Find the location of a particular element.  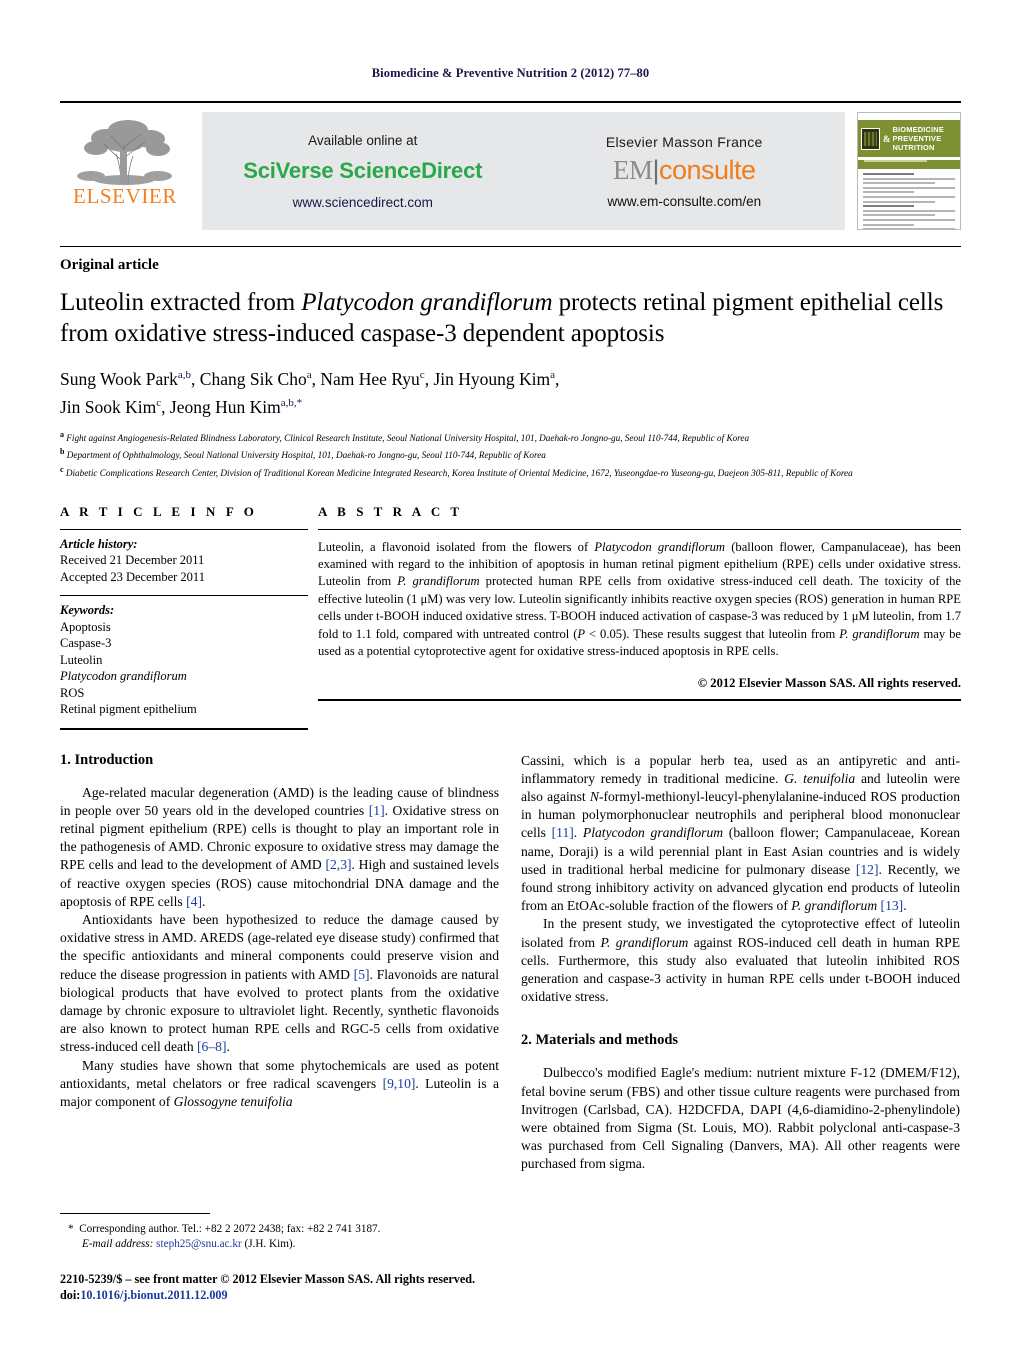

journal-cover-thumbnail: & BIOMEDICINE PREVENTIVE NUTRITION is located at coordinates (909, 171).